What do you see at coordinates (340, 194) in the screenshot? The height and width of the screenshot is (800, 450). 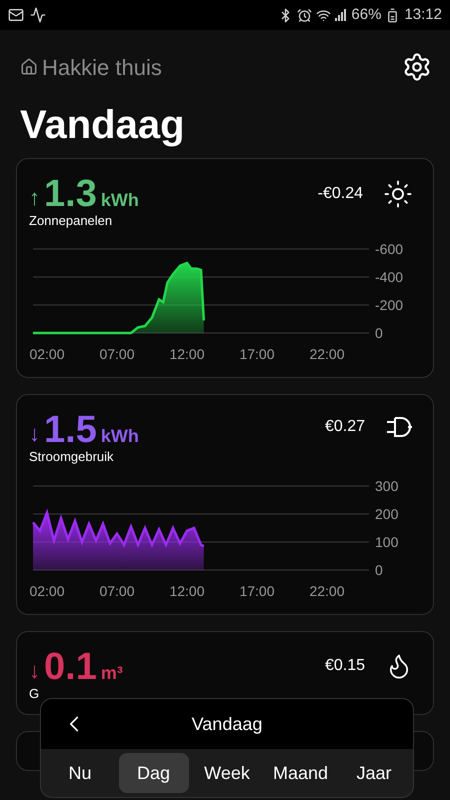 I see `cost-value: -€0.24` at bounding box center [340, 194].